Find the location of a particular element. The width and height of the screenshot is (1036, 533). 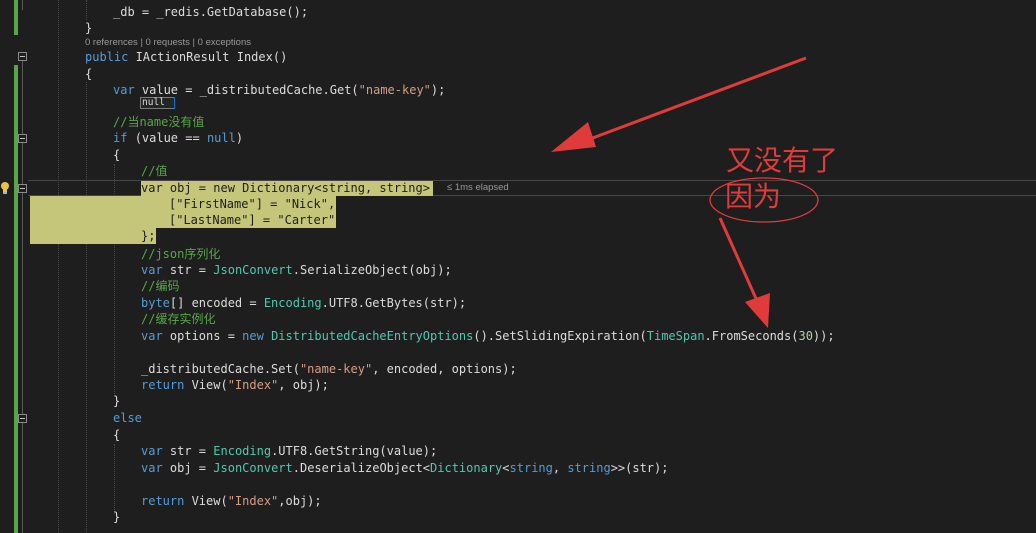

annotation-text-line2: 因为 is located at coordinates (753, 196).